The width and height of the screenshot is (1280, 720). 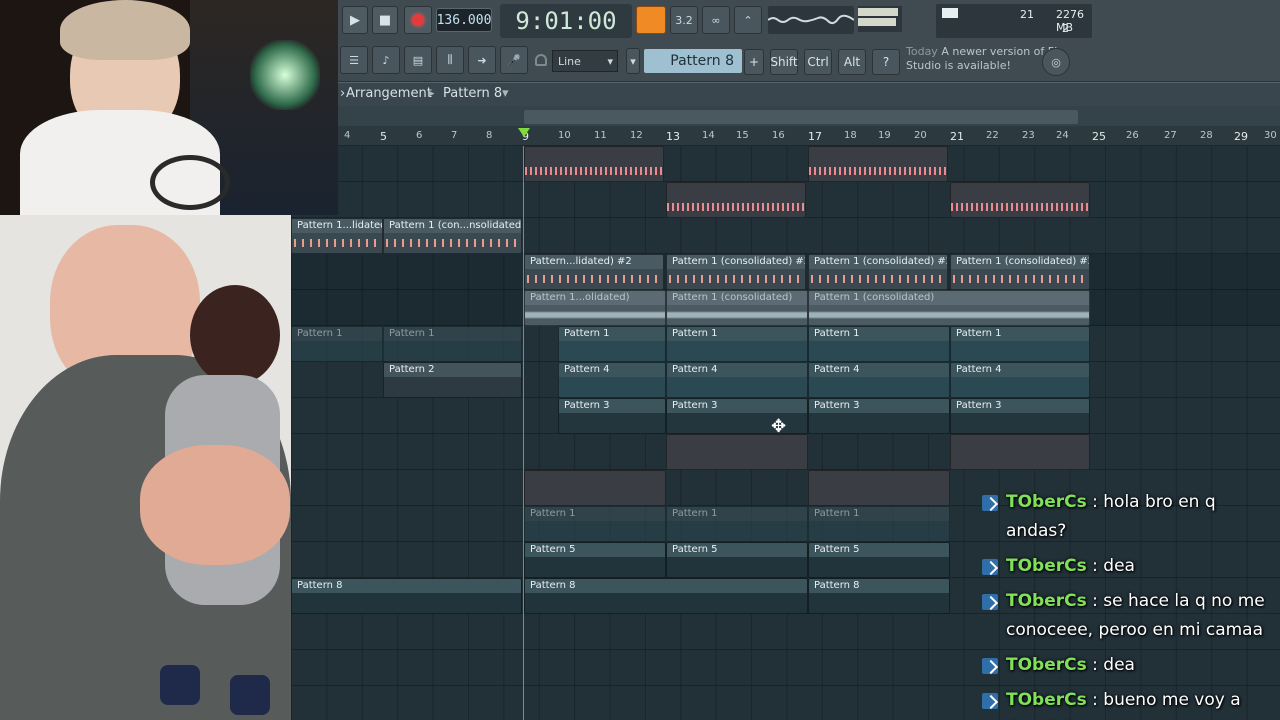 What do you see at coordinates (454, 135) in the screenshot?
I see `bar-number: 7` at bounding box center [454, 135].